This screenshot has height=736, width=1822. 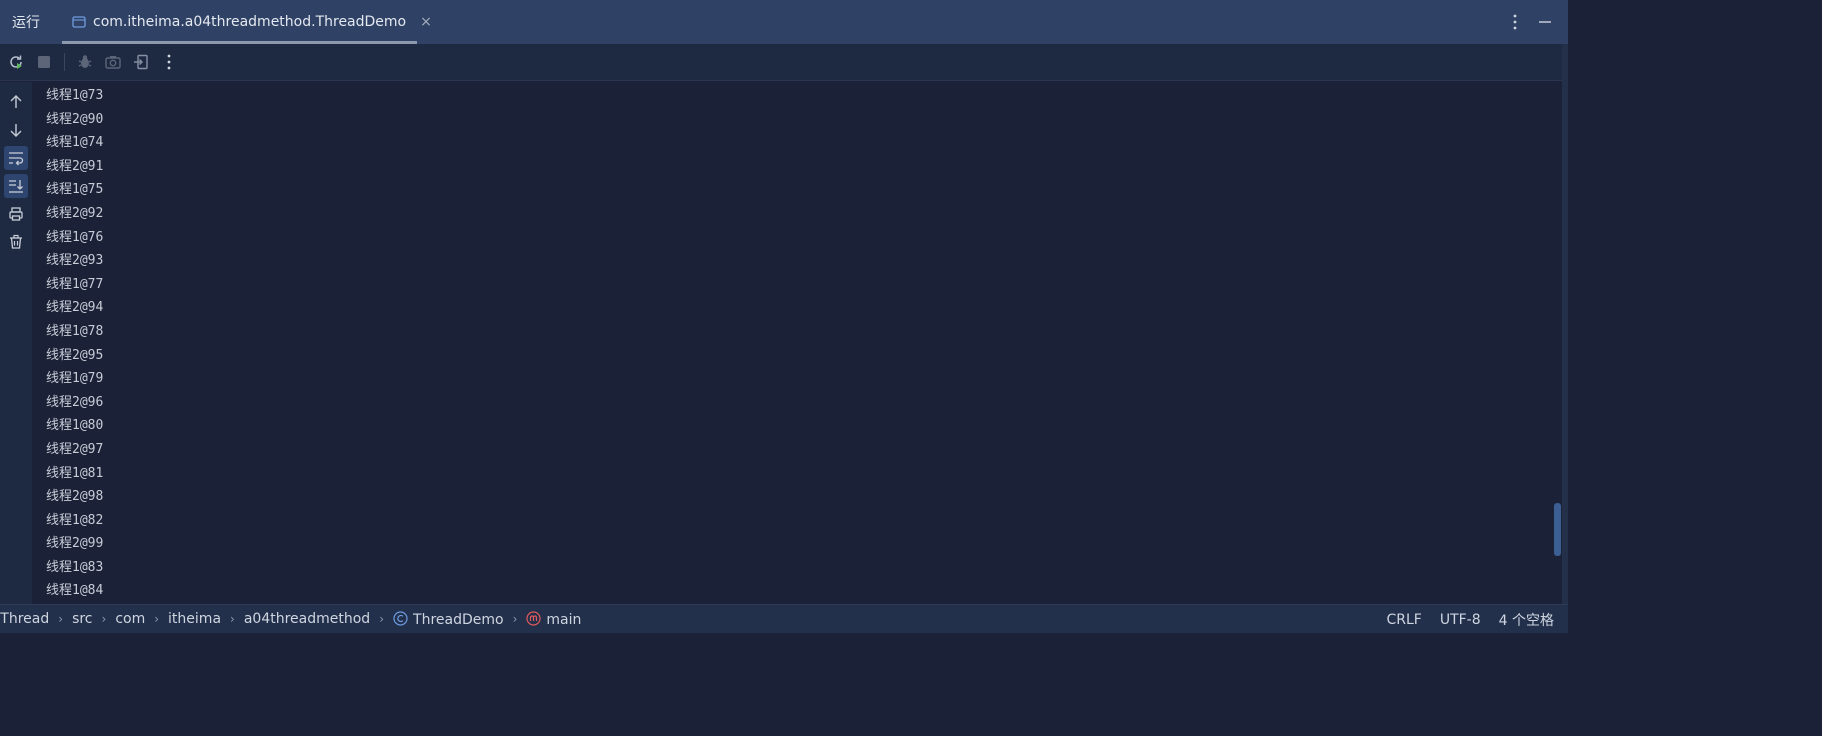 What do you see at coordinates (75, 166) in the screenshot?
I see `console-line: 线程2@91` at bounding box center [75, 166].